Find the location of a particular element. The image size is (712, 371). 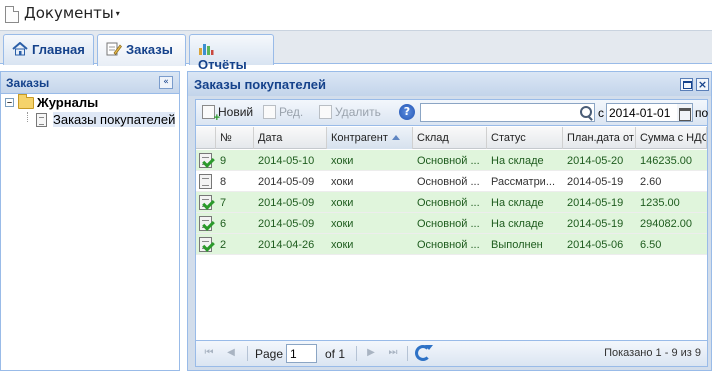

tree-node-customer-orders: Заказы покупателей is located at coordinates (90, 120).